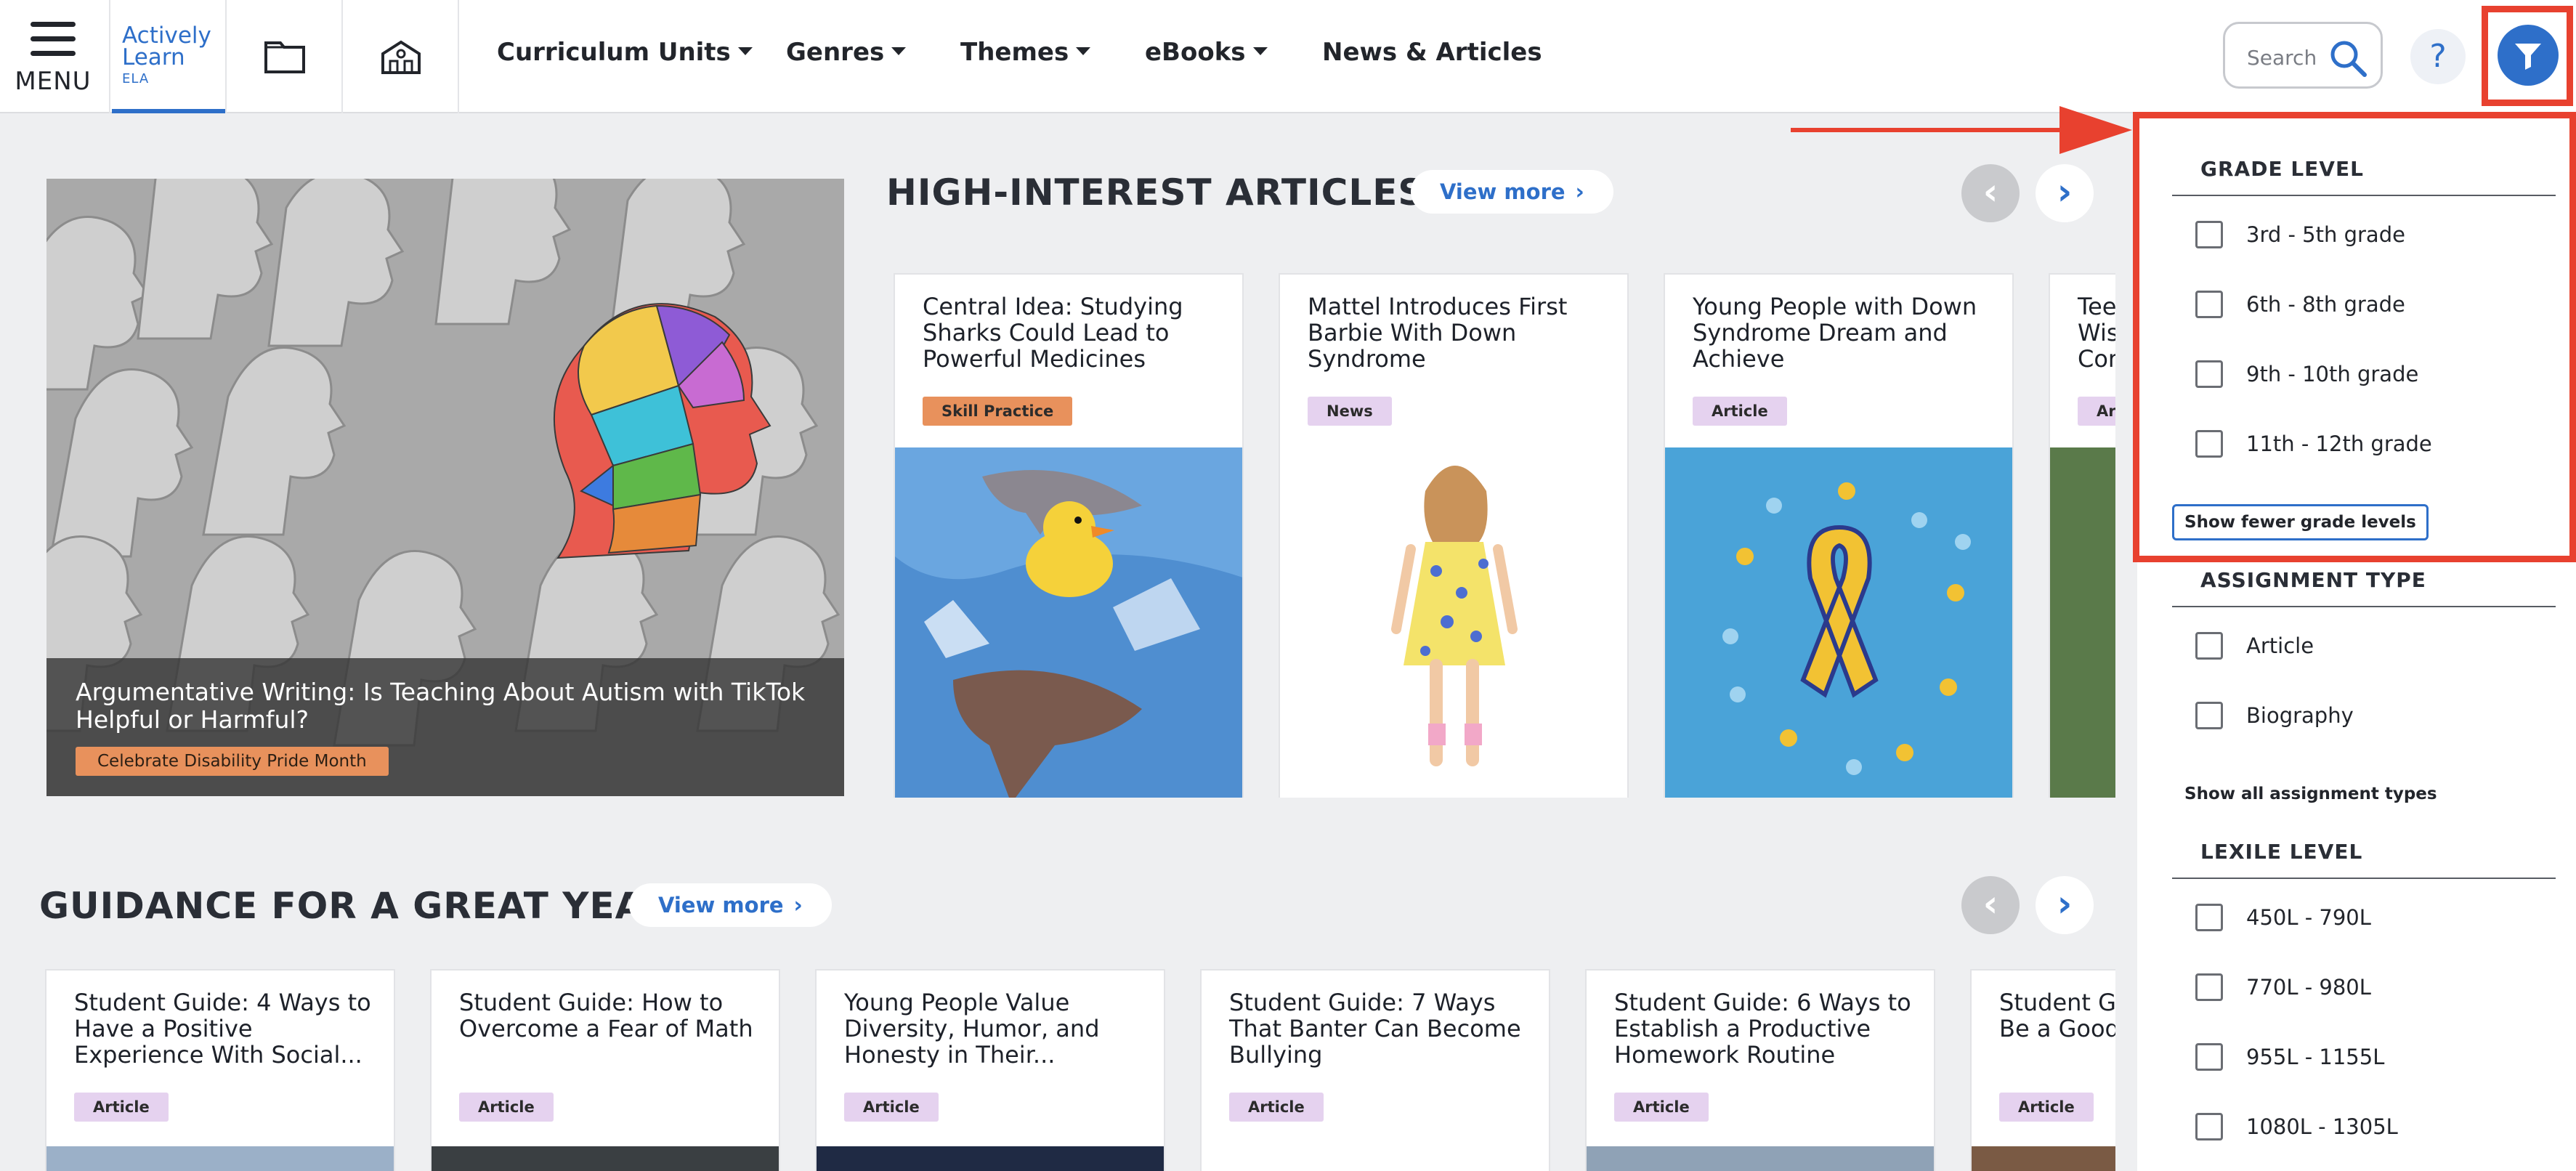  What do you see at coordinates (53, 81) in the screenshot?
I see `menu-label: MENU` at bounding box center [53, 81].